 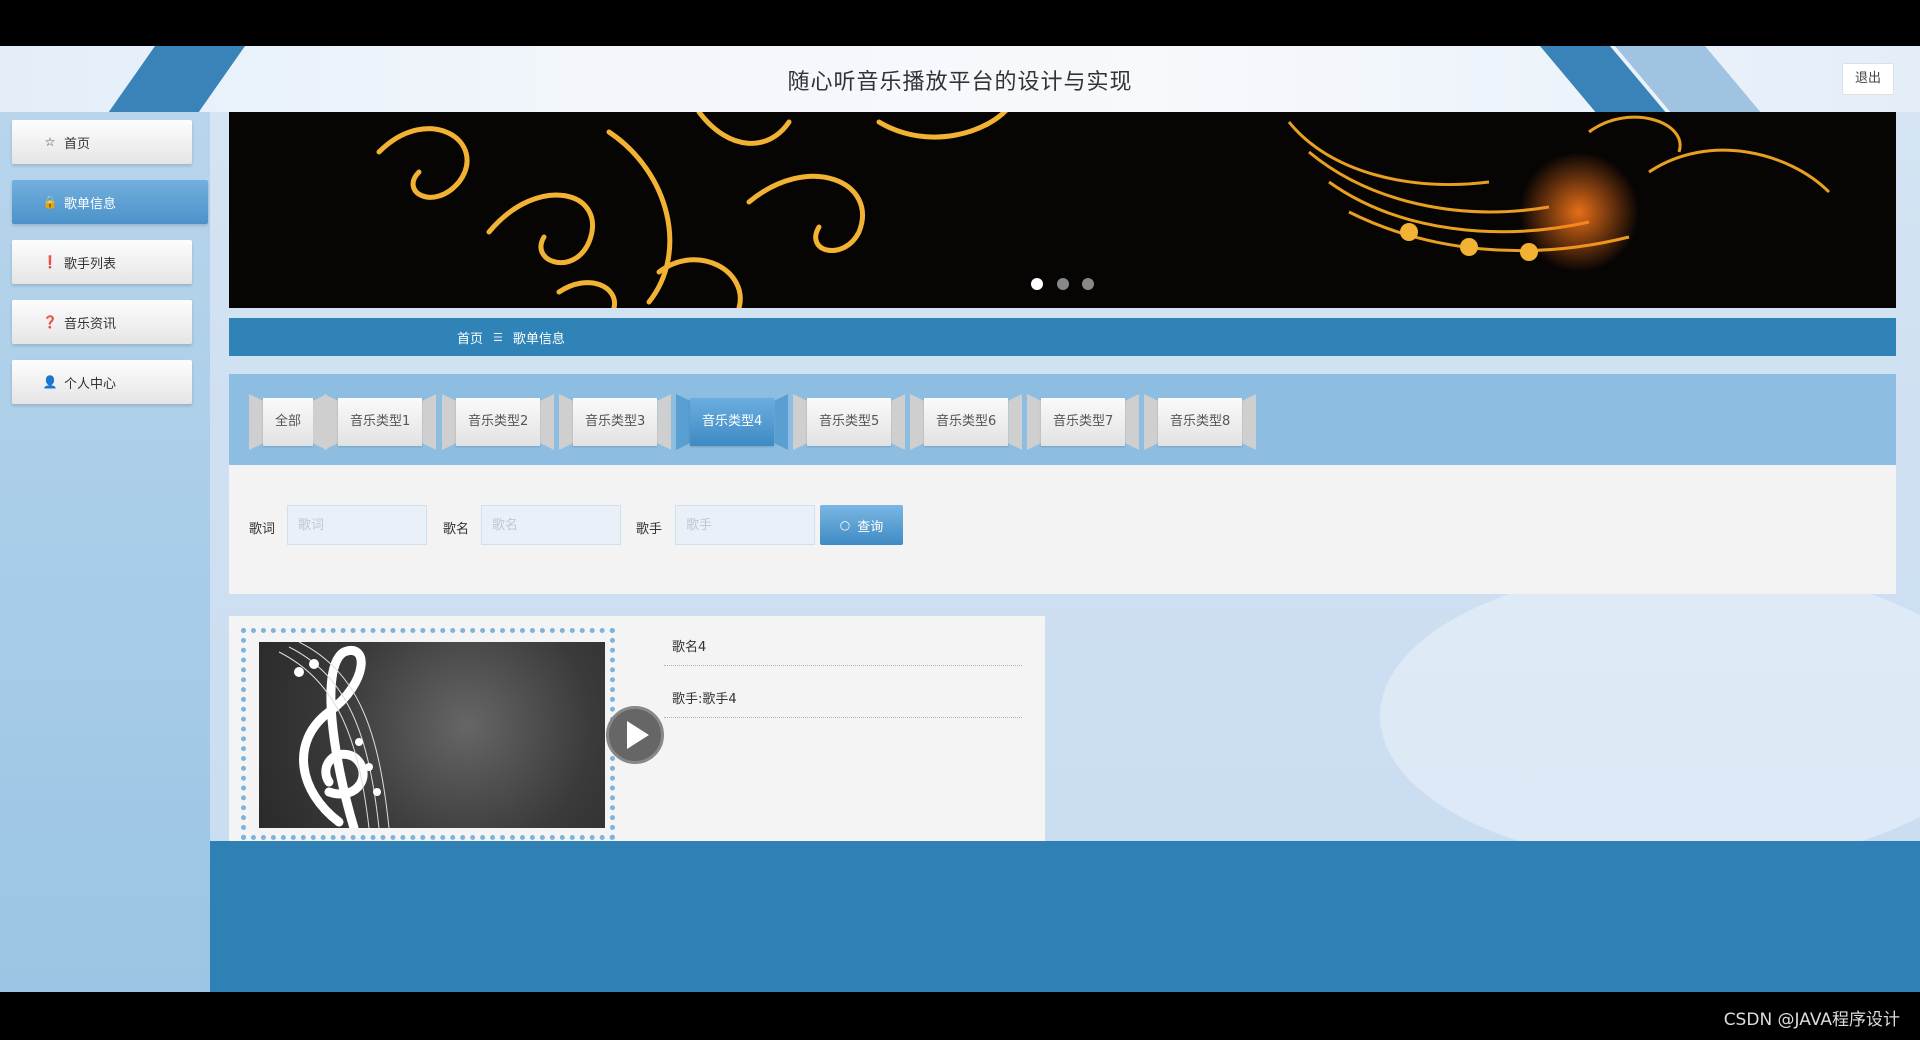 I want to click on category-tab-label: 音乐类型7, so click(x=1083, y=422).